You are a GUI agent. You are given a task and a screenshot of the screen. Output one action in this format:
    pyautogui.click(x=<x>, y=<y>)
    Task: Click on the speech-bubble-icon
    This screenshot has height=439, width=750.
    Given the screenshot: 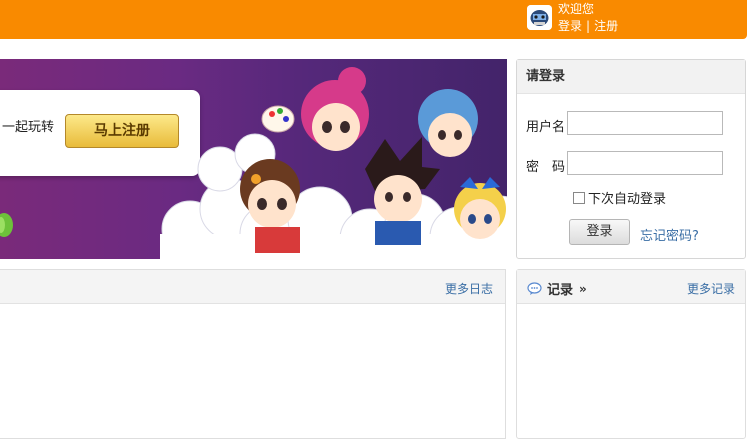 What is the action you would take?
    pyautogui.click(x=534, y=288)
    